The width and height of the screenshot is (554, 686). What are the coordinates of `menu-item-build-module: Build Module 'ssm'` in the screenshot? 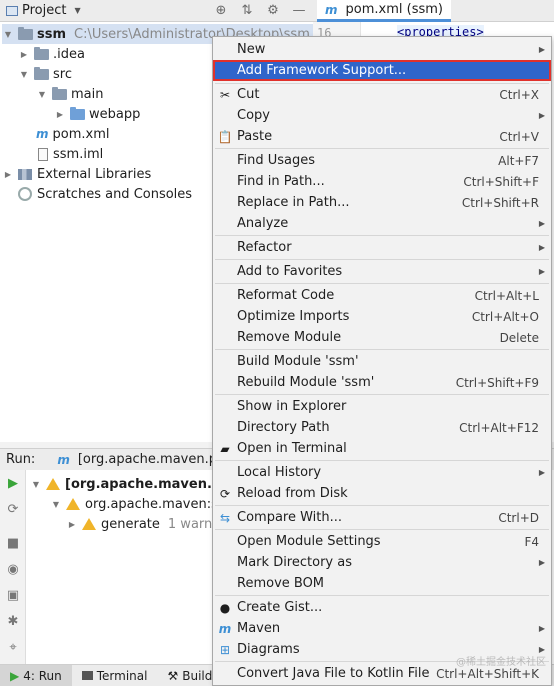 It's located at (382, 361).